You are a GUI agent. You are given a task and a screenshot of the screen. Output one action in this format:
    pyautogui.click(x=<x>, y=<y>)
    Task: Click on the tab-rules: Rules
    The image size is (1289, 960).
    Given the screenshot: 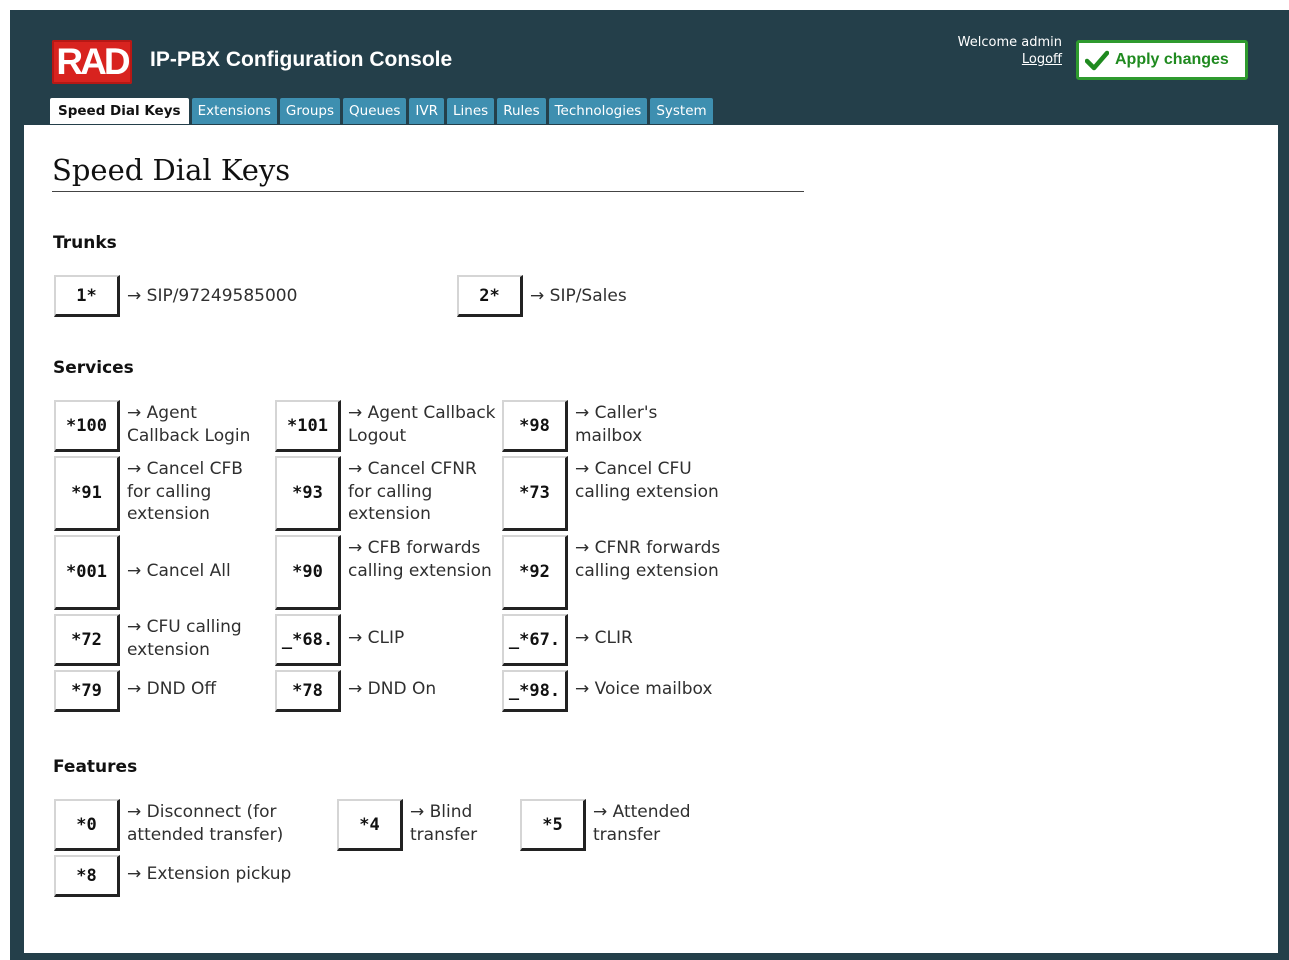 What is the action you would take?
    pyautogui.click(x=521, y=111)
    